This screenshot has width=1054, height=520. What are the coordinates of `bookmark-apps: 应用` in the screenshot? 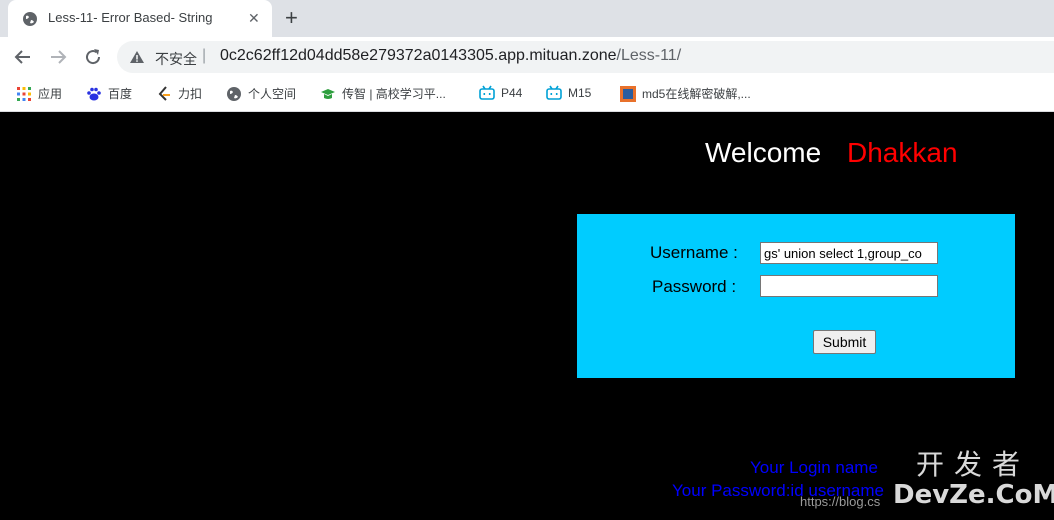 It's located at (39, 94).